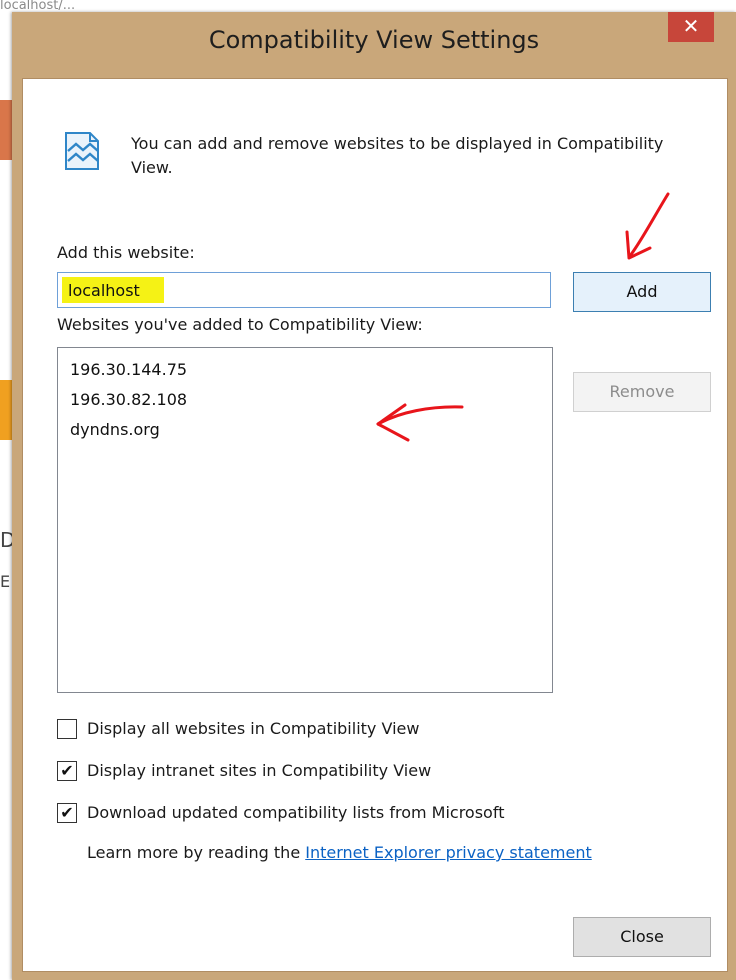 This screenshot has height=980, width=736. I want to click on list-item: dyndns.org, so click(115, 429).